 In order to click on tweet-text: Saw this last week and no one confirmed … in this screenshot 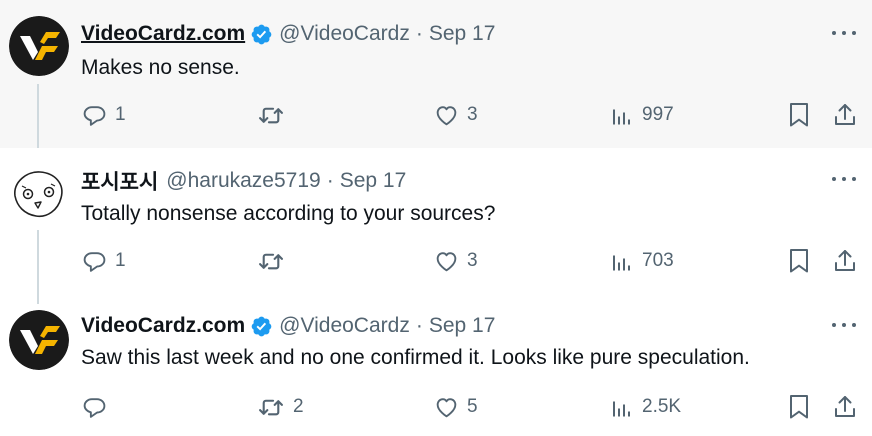, I will do `click(415, 357)`.